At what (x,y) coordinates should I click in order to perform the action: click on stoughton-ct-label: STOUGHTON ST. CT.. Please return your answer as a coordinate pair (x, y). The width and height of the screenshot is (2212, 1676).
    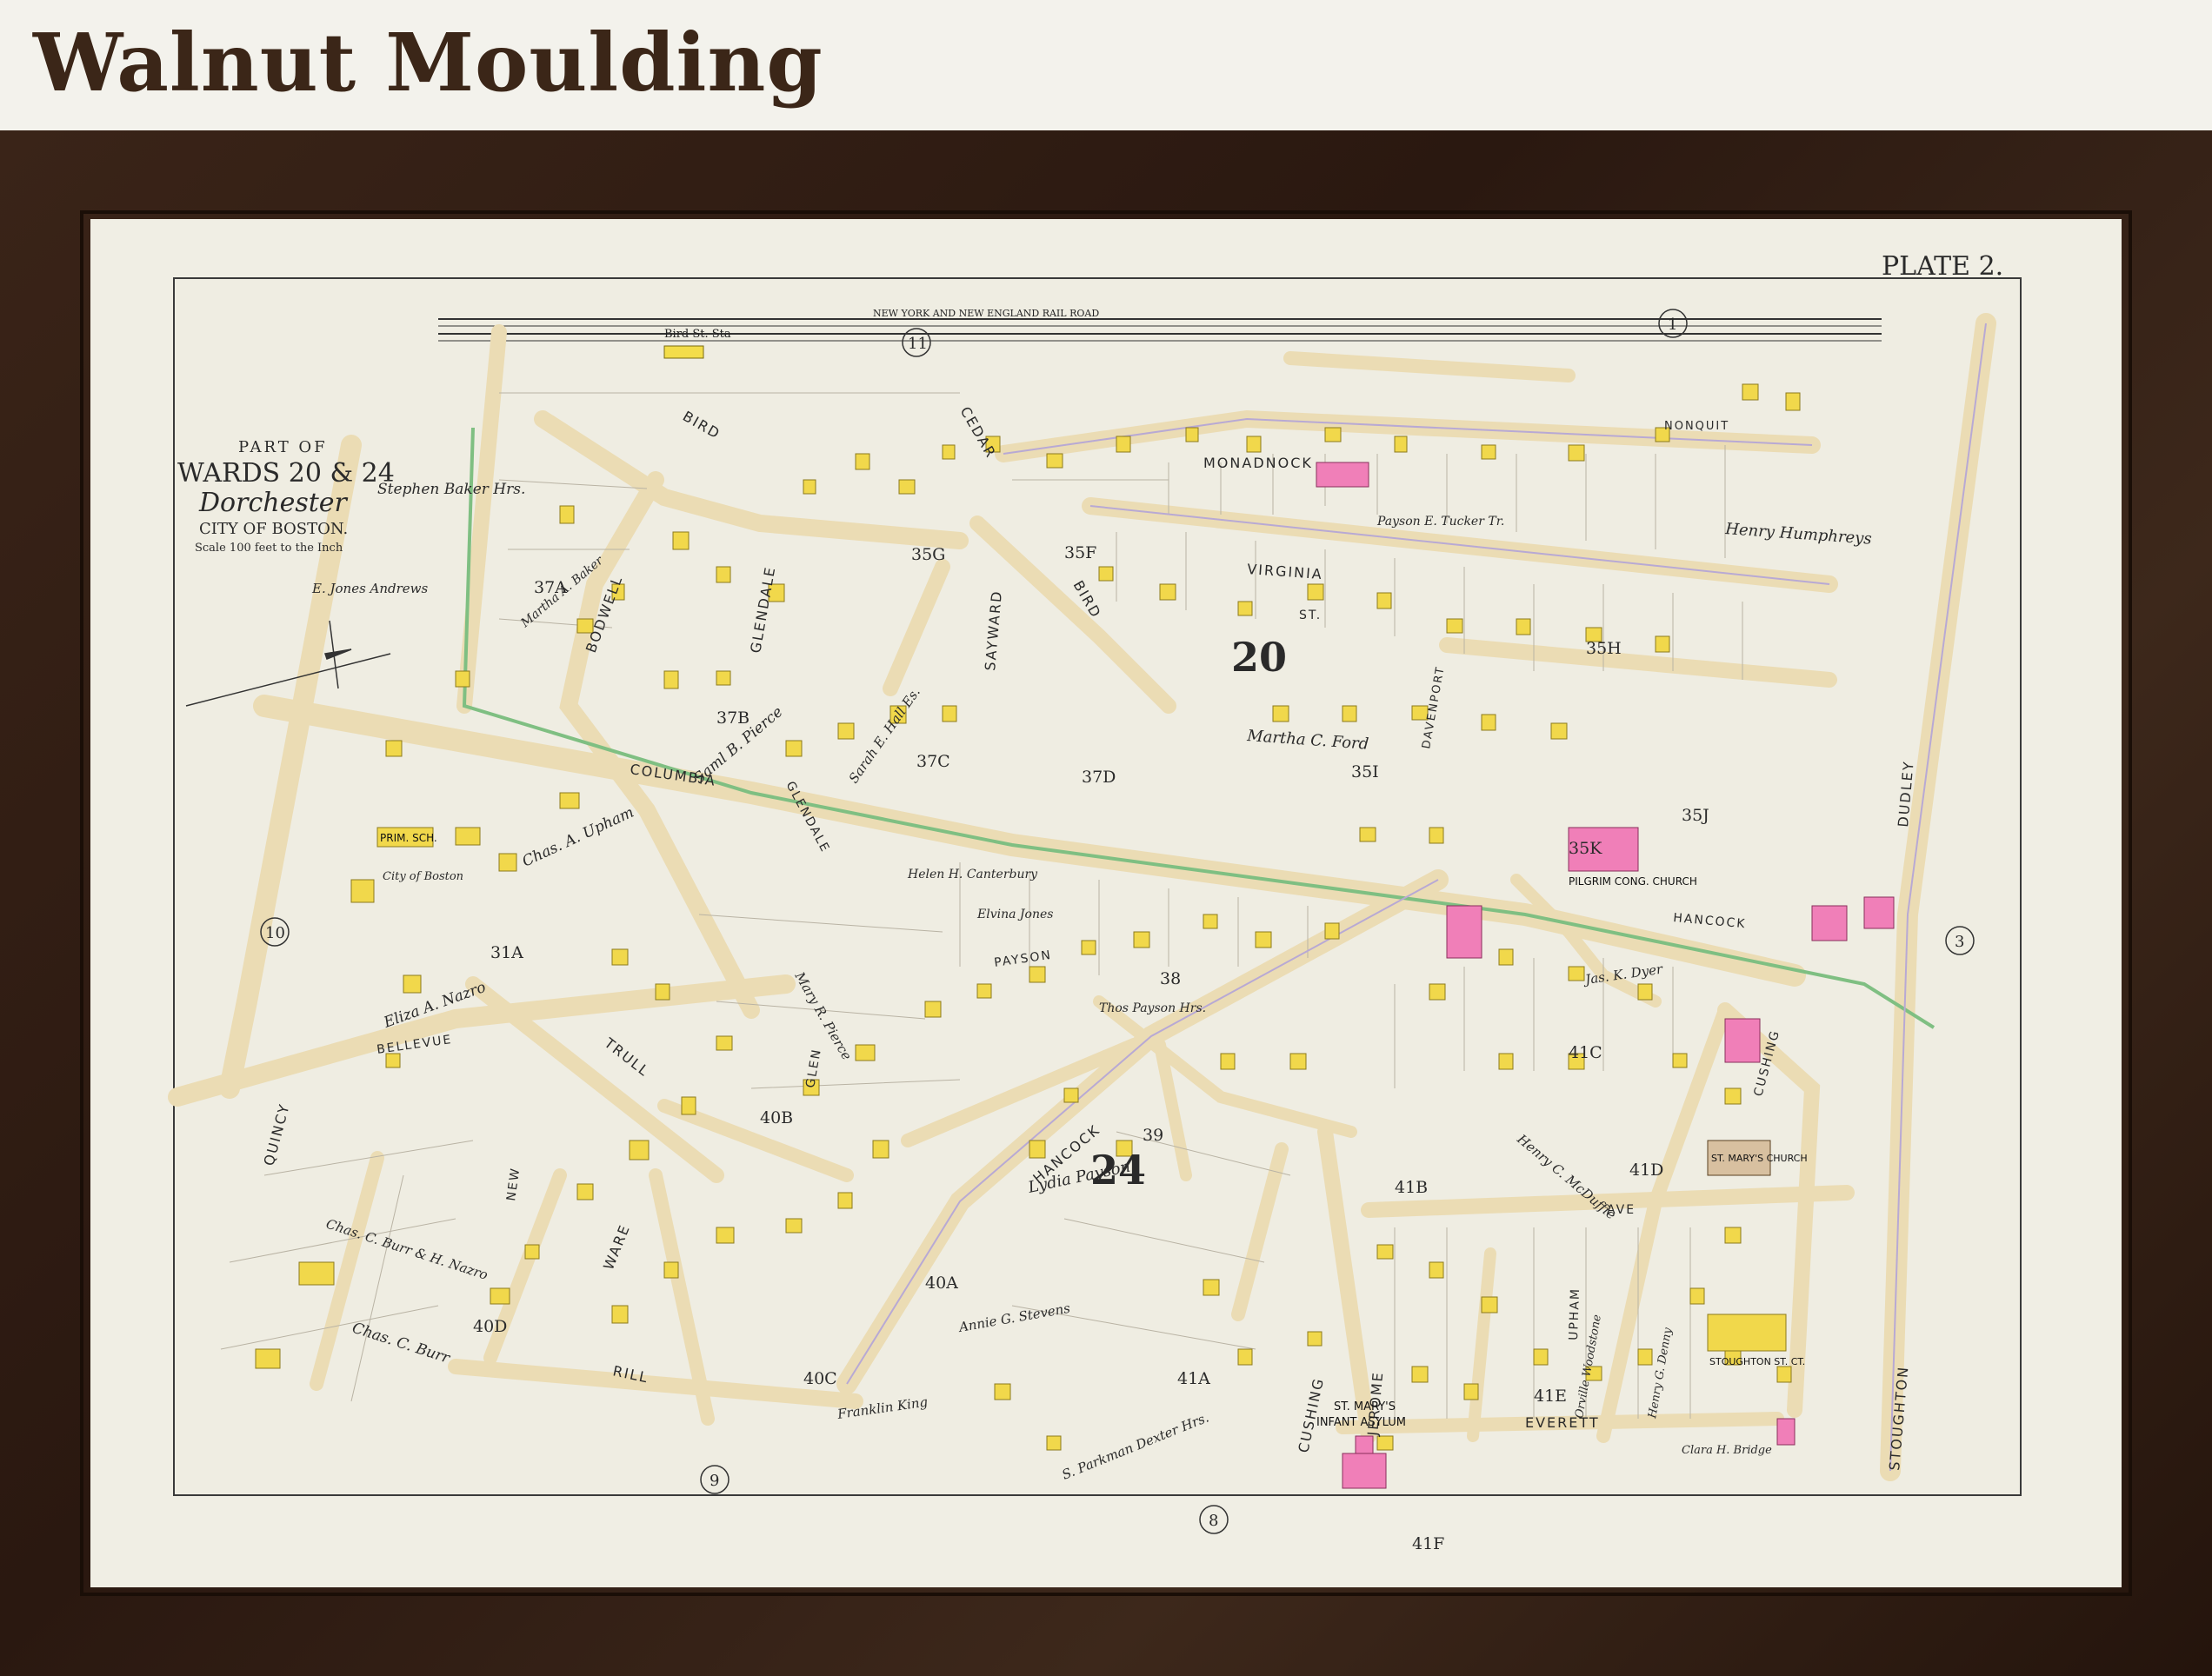
    Looking at the image, I should click on (1757, 1361).